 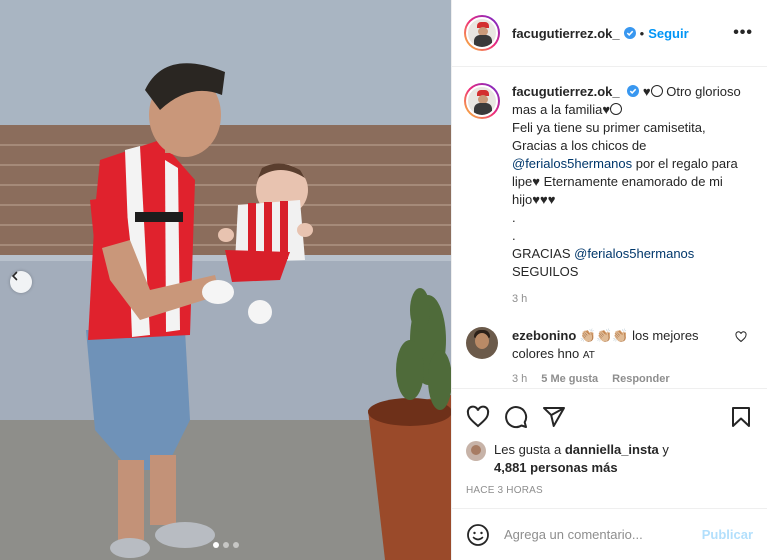 I want to click on reply-button: Responder, so click(x=640, y=379).